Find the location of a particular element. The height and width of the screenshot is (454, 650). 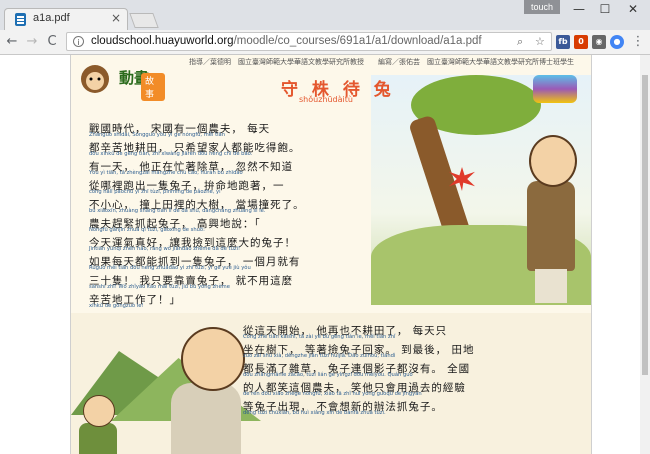

menu-icon: ⋮ is located at coordinates (638, 42).